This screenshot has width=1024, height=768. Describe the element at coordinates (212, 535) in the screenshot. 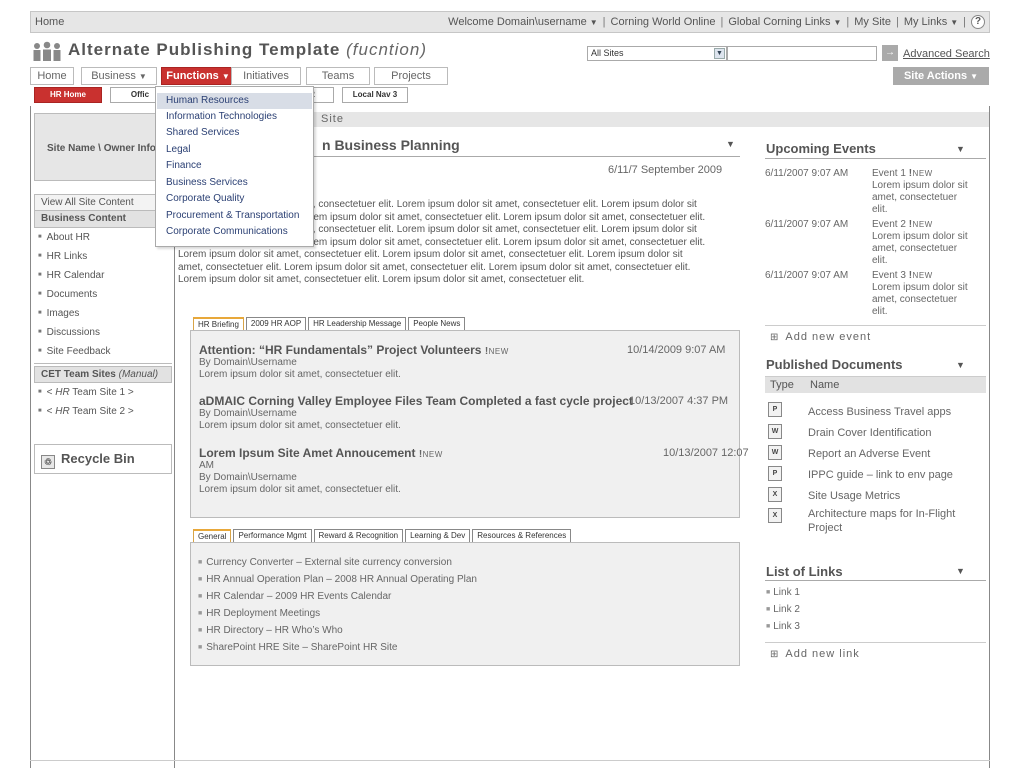

I see `tab-general: General` at that location.